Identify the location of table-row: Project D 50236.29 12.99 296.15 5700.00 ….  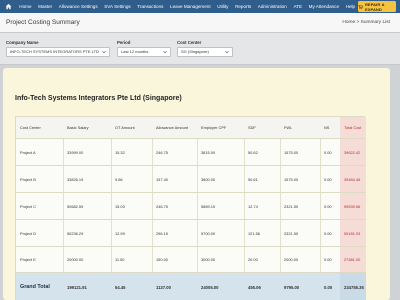
(191, 233).